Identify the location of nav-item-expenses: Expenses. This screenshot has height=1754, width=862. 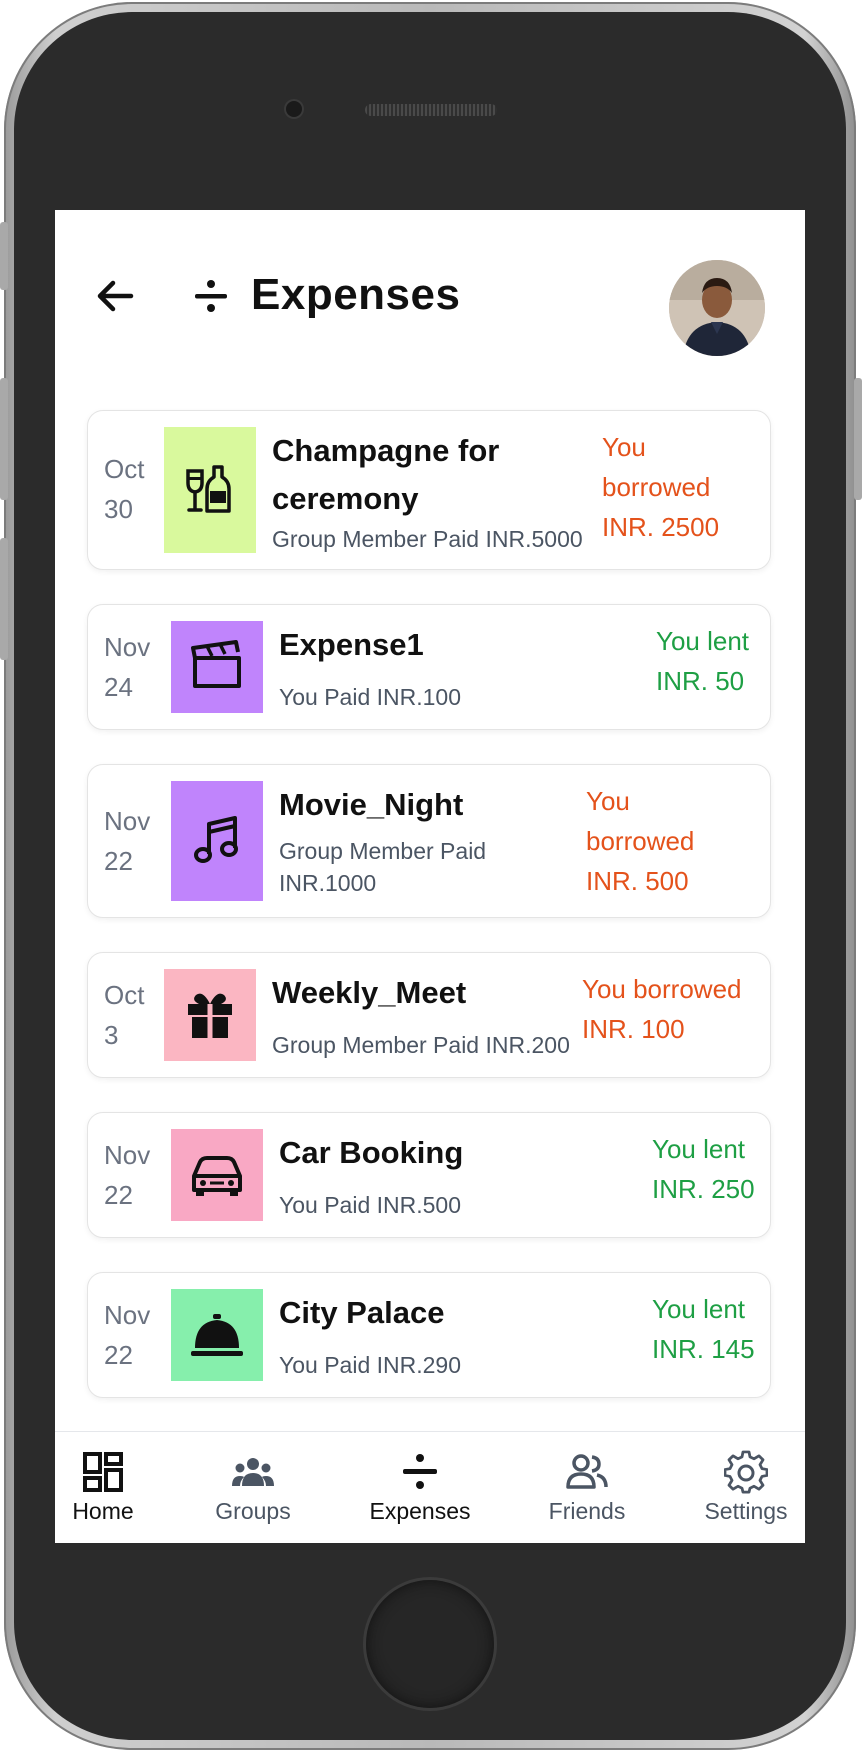
(420, 1487).